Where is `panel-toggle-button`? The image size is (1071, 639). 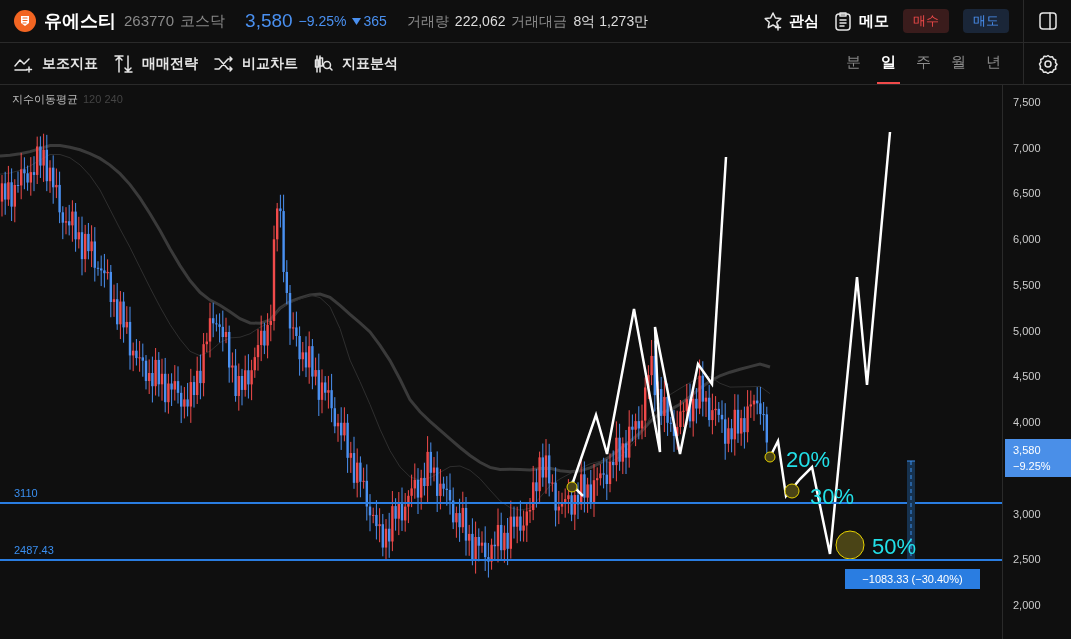 panel-toggle-button is located at coordinates (1047, 21).